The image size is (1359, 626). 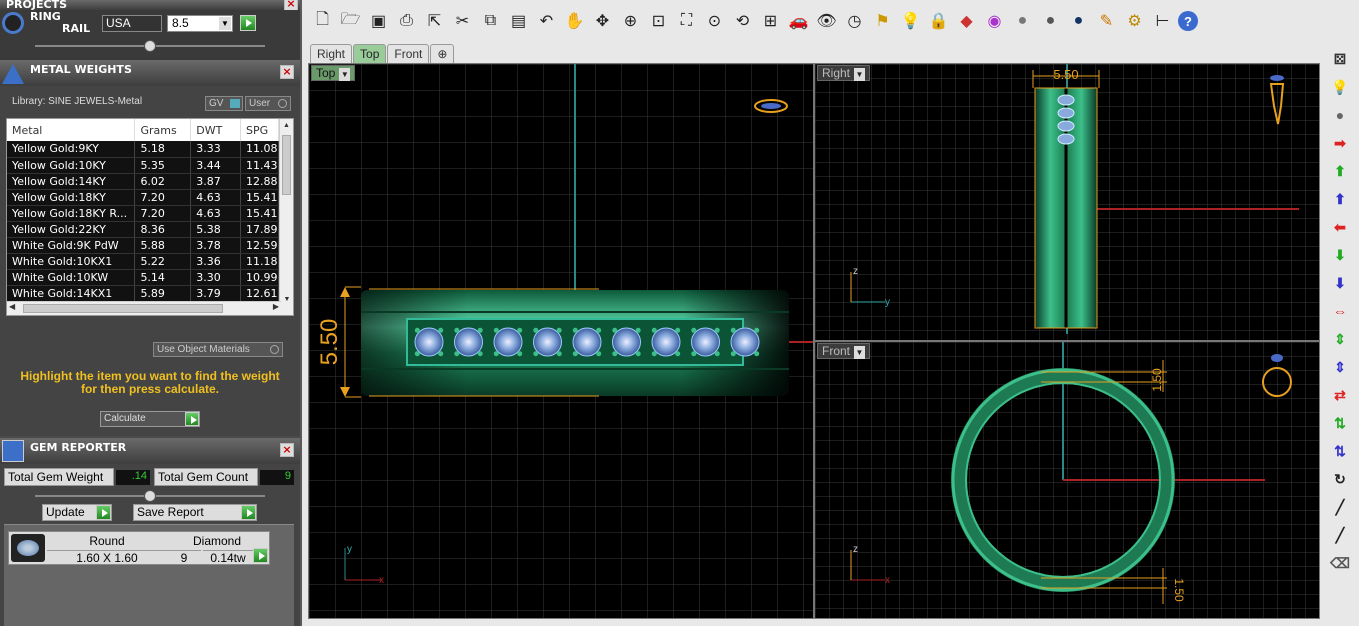 I want to click on zoom-selected-icon: ⊙, so click(x=714, y=21).